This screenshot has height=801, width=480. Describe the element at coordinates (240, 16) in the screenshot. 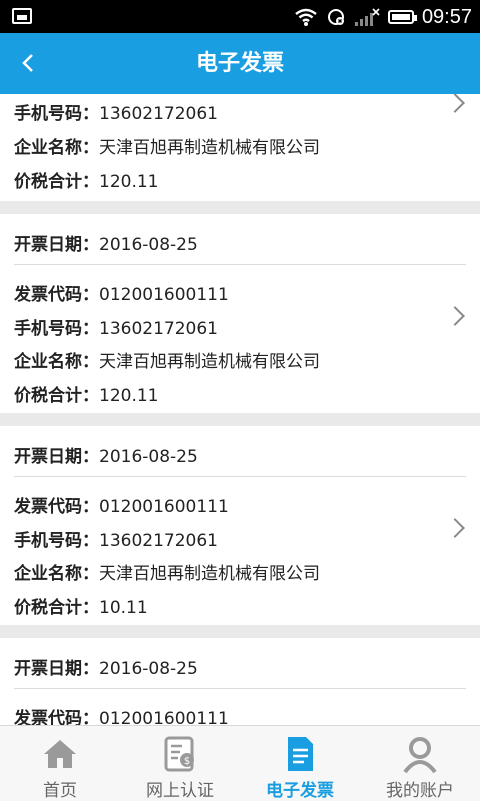

I see `status-bar: 09:57` at that location.